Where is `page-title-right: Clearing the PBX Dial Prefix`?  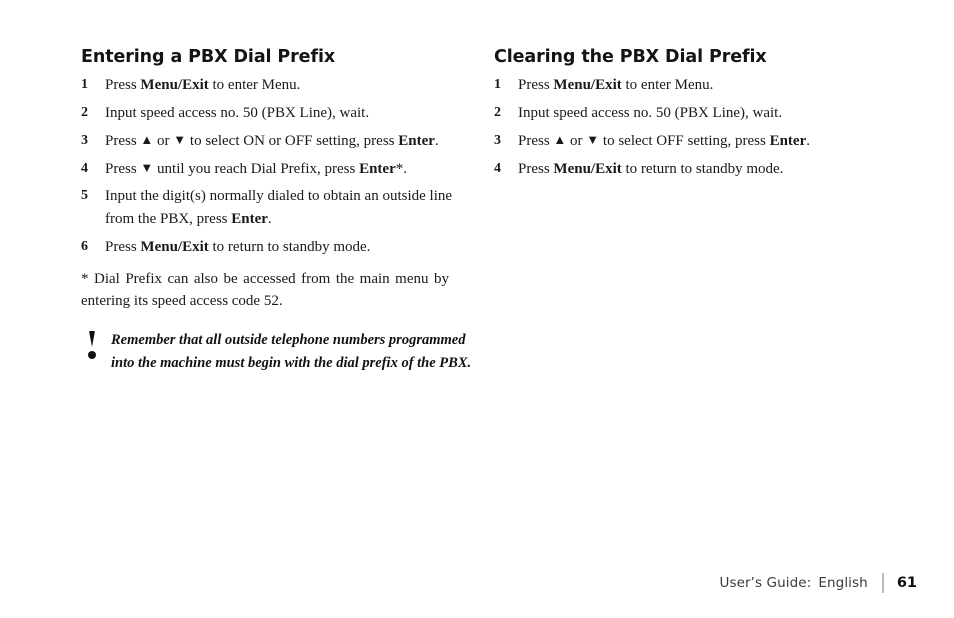
page-title-right: Clearing the PBX Dial Prefix is located at coordinates (630, 57).